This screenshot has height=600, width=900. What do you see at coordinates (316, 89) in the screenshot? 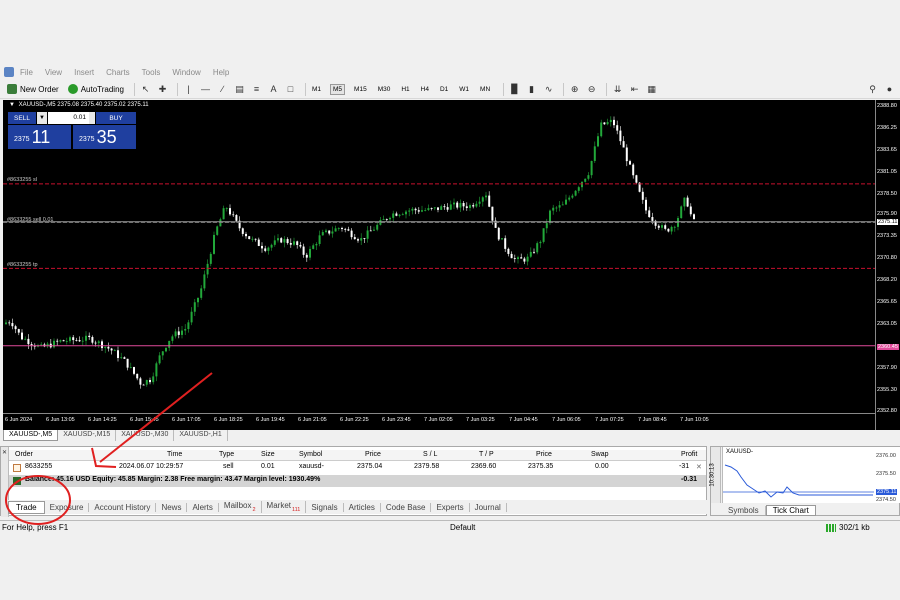
I see `timeframe-m1: M1` at bounding box center [316, 89].